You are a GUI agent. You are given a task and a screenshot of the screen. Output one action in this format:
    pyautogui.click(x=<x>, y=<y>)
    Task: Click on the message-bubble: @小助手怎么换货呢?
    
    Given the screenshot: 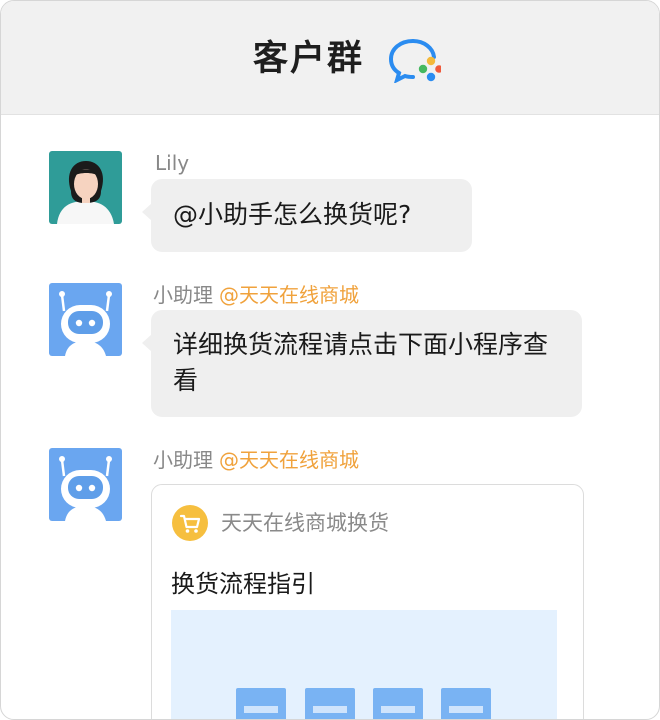 What is the action you would take?
    pyautogui.click(x=307, y=215)
    